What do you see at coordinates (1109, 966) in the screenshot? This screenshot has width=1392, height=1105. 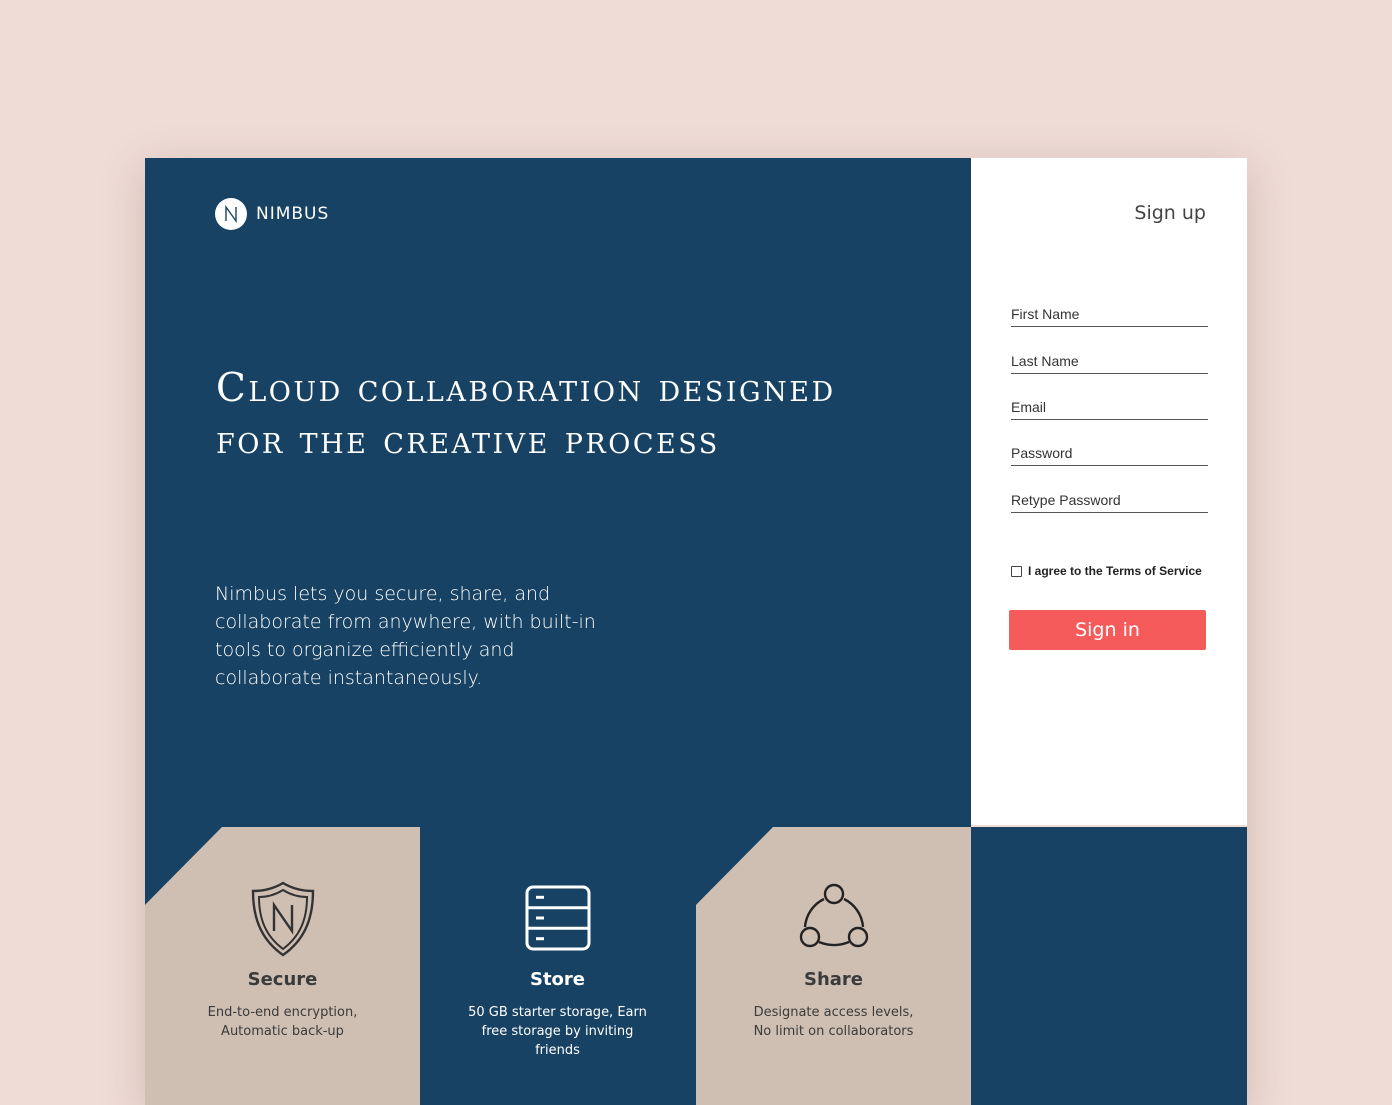 I see `feature-empty-tile` at bounding box center [1109, 966].